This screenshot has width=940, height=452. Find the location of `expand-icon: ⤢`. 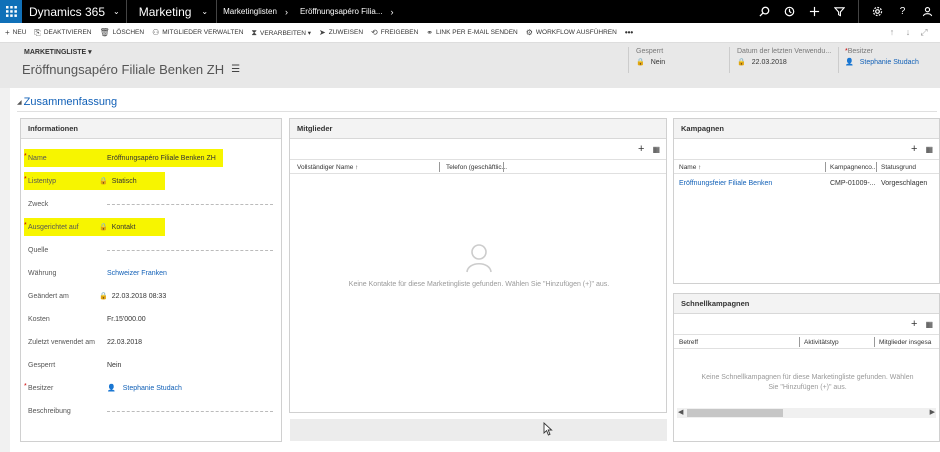

expand-icon: ⤢ is located at coordinates (924, 32).